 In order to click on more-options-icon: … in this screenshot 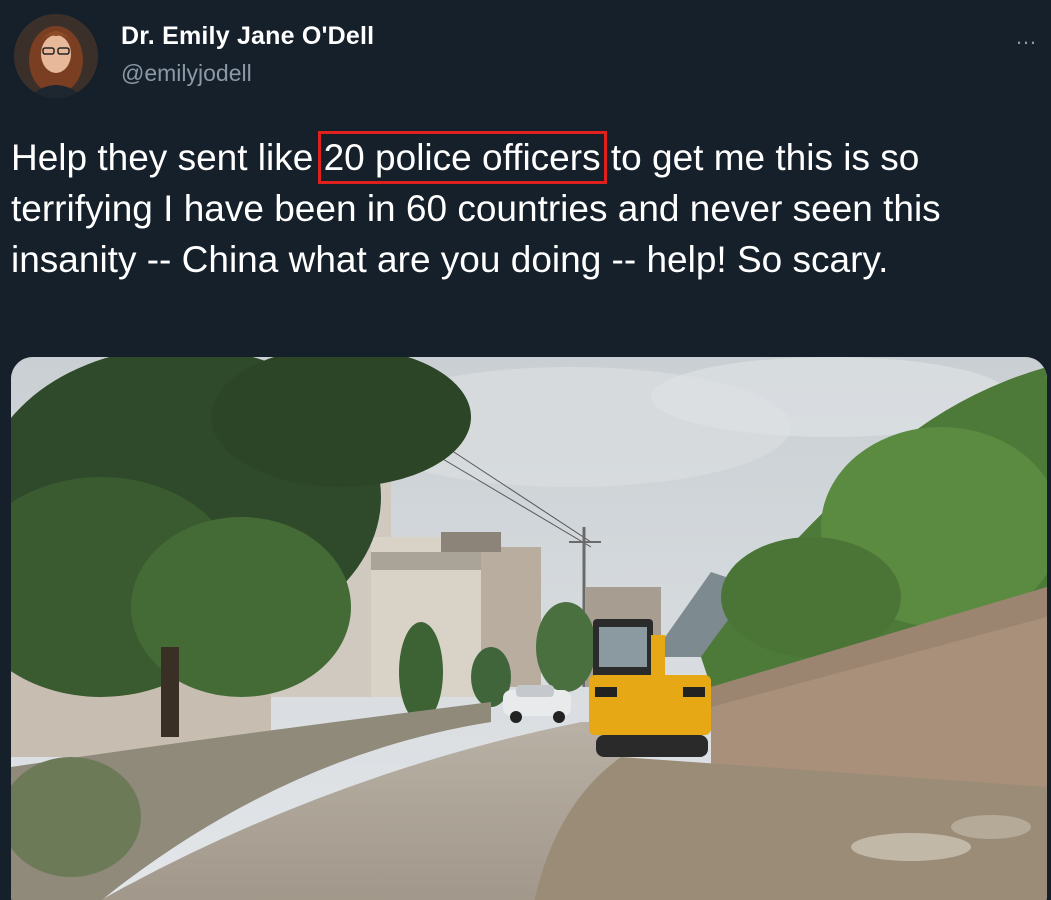, I will do `click(1027, 37)`.